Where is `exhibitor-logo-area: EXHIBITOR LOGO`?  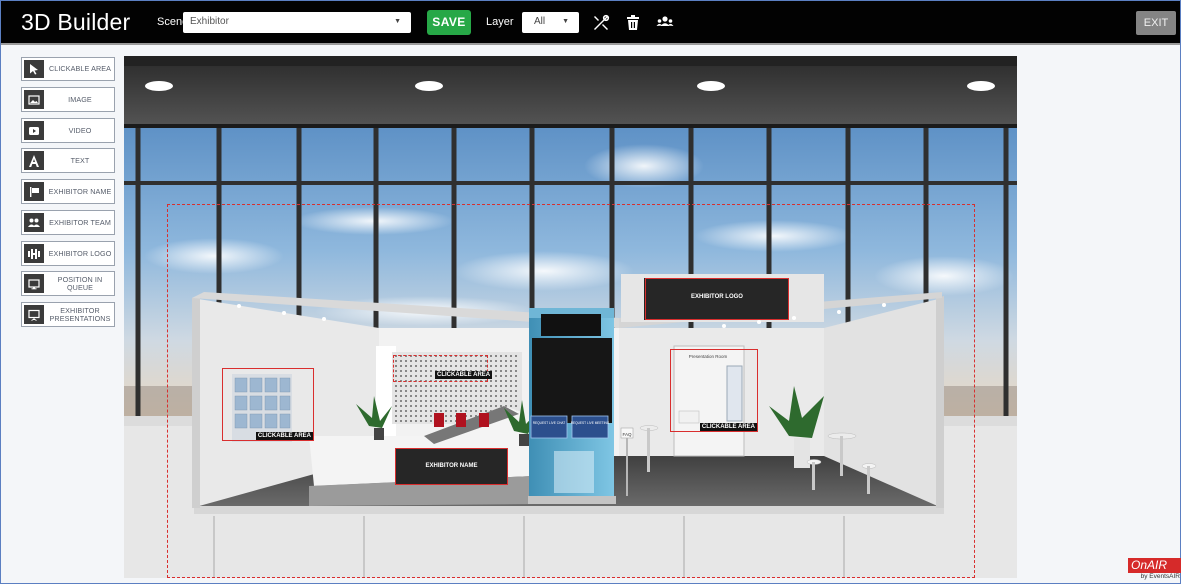
exhibitor-logo-area: EXHIBITOR LOGO is located at coordinates (717, 299).